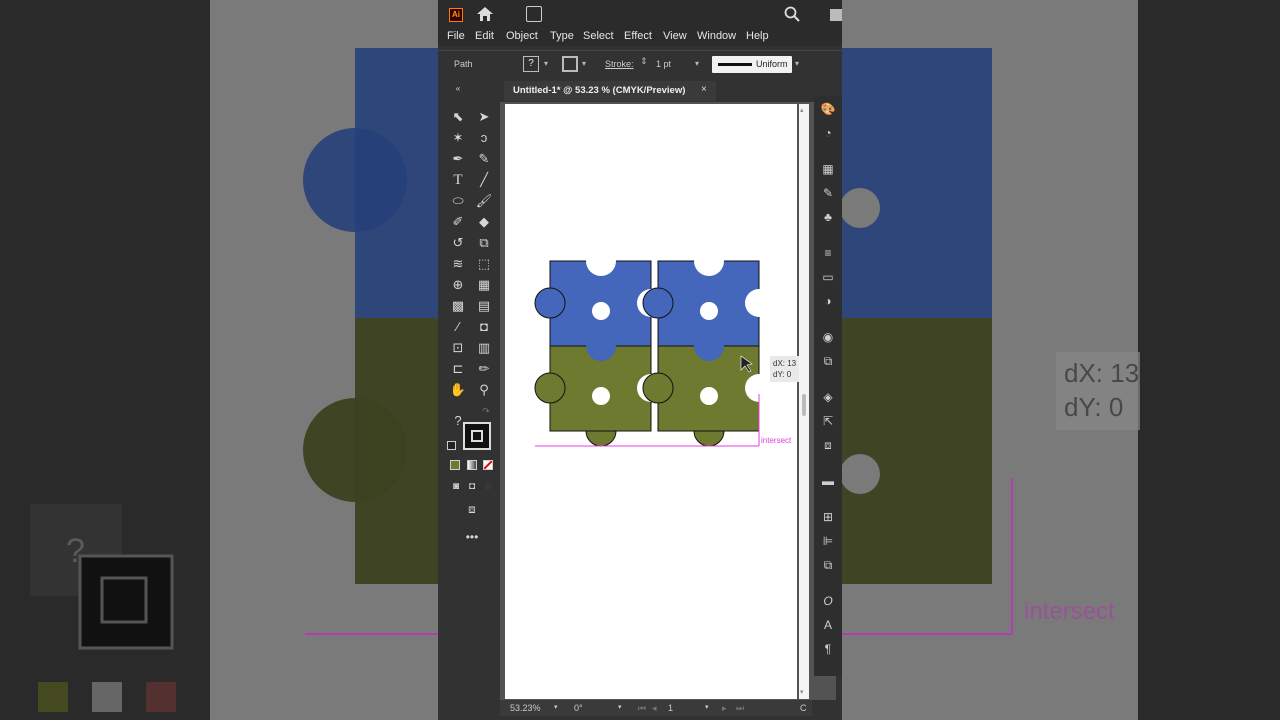  What do you see at coordinates (578, 708) in the screenshot?
I see `rotate-view: 0°` at bounding box center [578, 708].